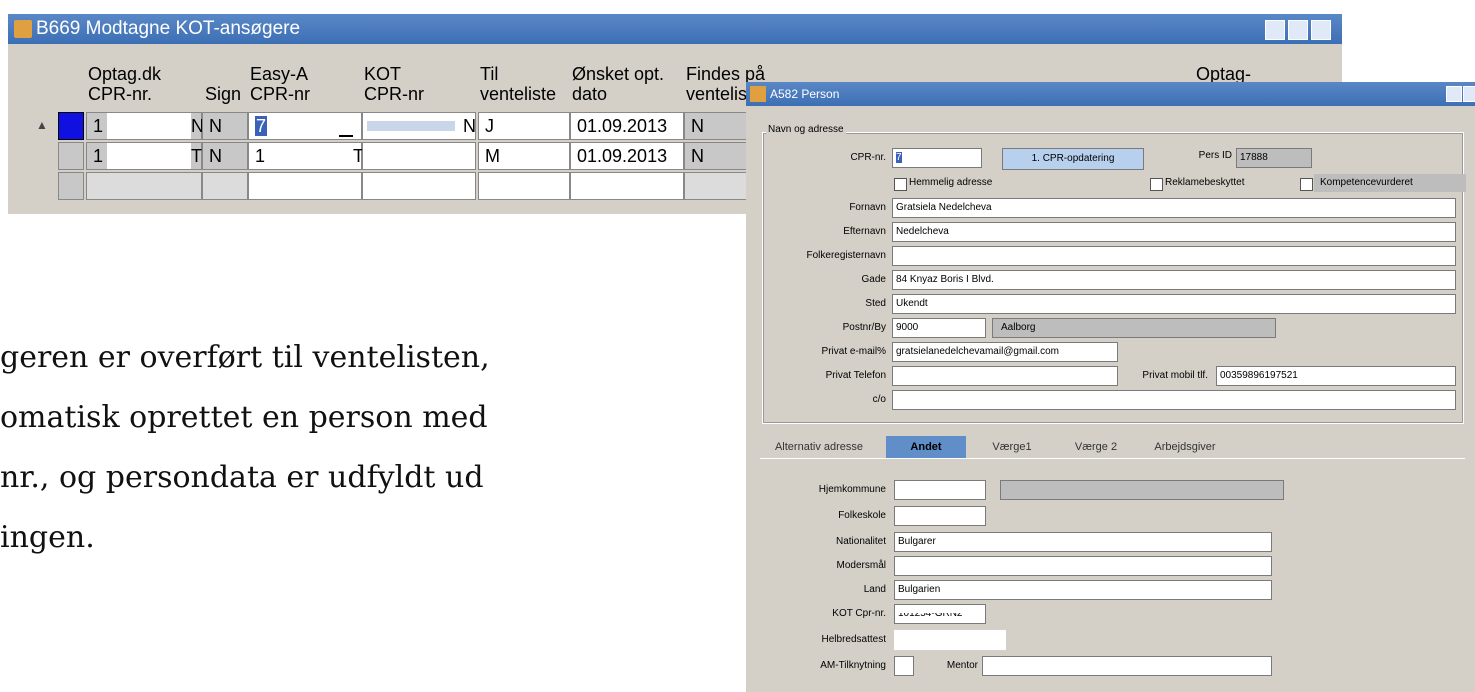 The height and width of the screenshot is (692, 1475). Describe the element at coordinates (861, 565) in the screenshot. I see `modersmaal-label: Modersmål` at that location.